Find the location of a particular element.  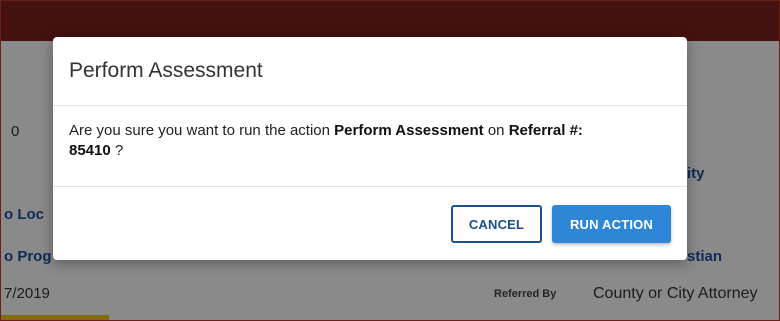

action-name: Perform Assessment is located at coordinates (409, 130).